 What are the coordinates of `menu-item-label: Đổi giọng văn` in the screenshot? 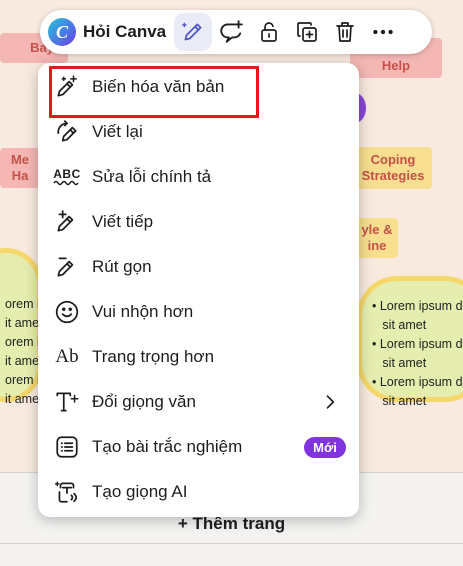 It's located at (144, 401).